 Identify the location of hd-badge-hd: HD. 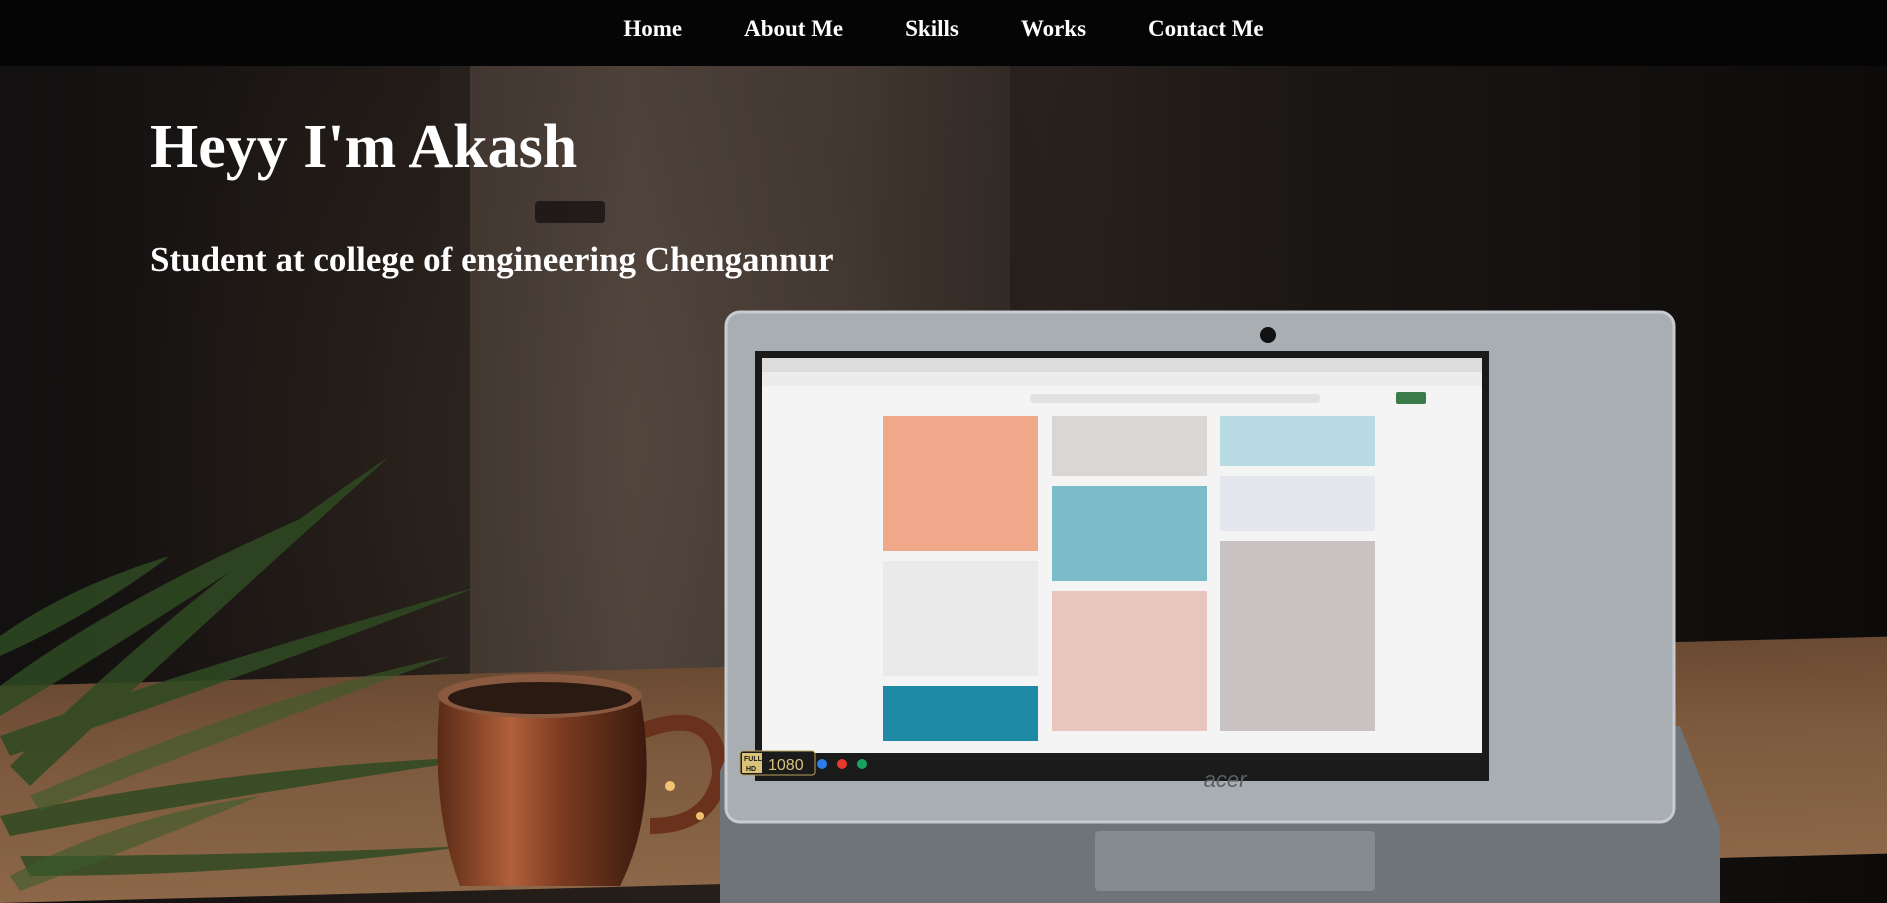
(751, 769).